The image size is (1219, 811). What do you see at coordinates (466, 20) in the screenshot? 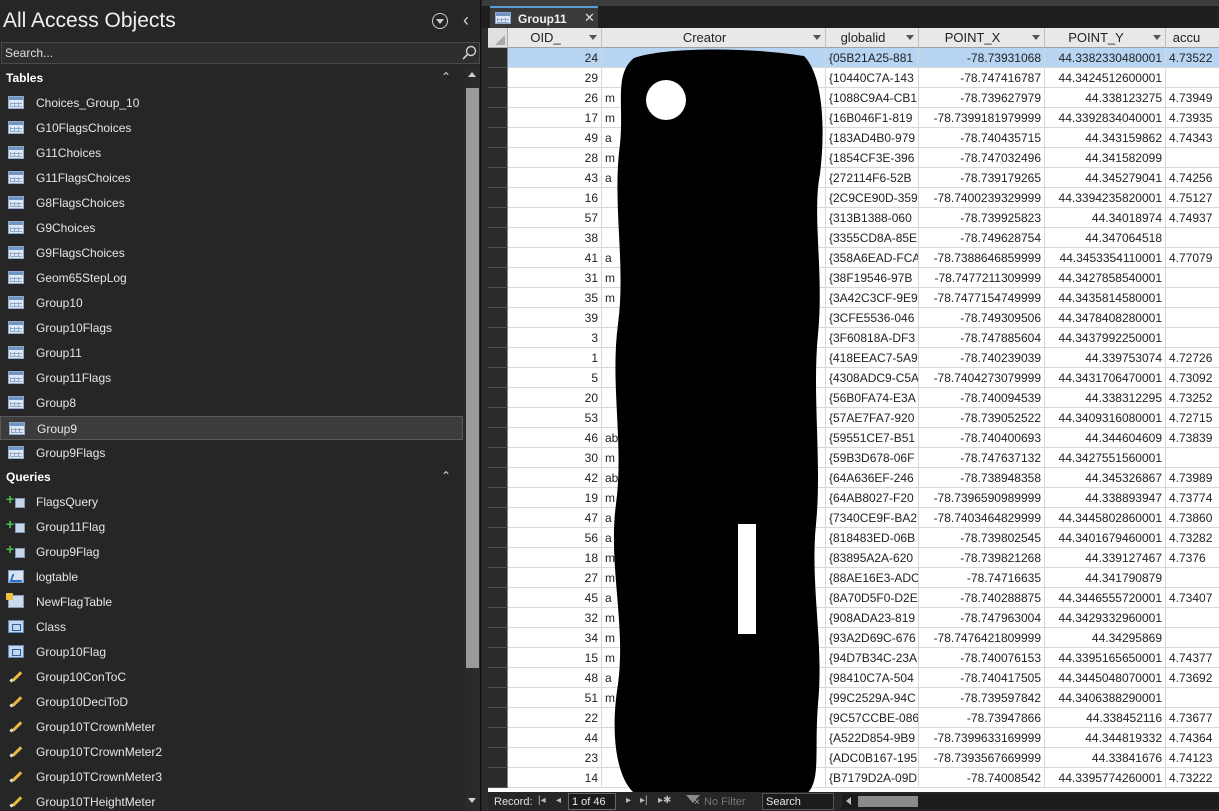
I see `nav-collapse-icon: ‹` at bounding box center [466, 20].